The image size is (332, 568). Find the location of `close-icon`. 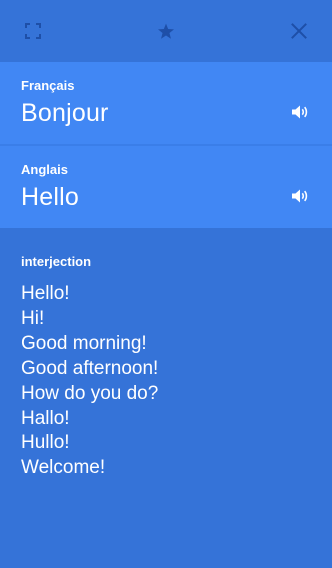

close-icon is located at coordinates (299, 31).